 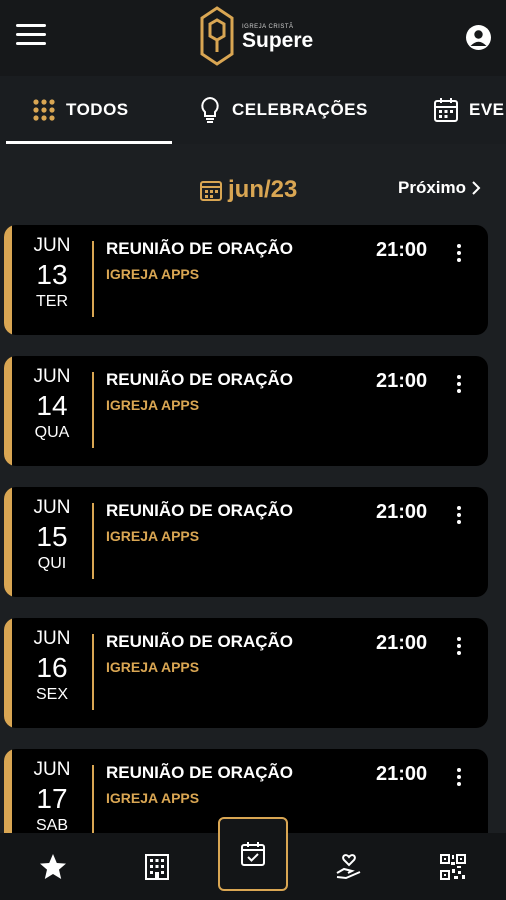 I want to click on church-logo: IGREJA CRISTÃ Supere, so click(x=257, y=36).